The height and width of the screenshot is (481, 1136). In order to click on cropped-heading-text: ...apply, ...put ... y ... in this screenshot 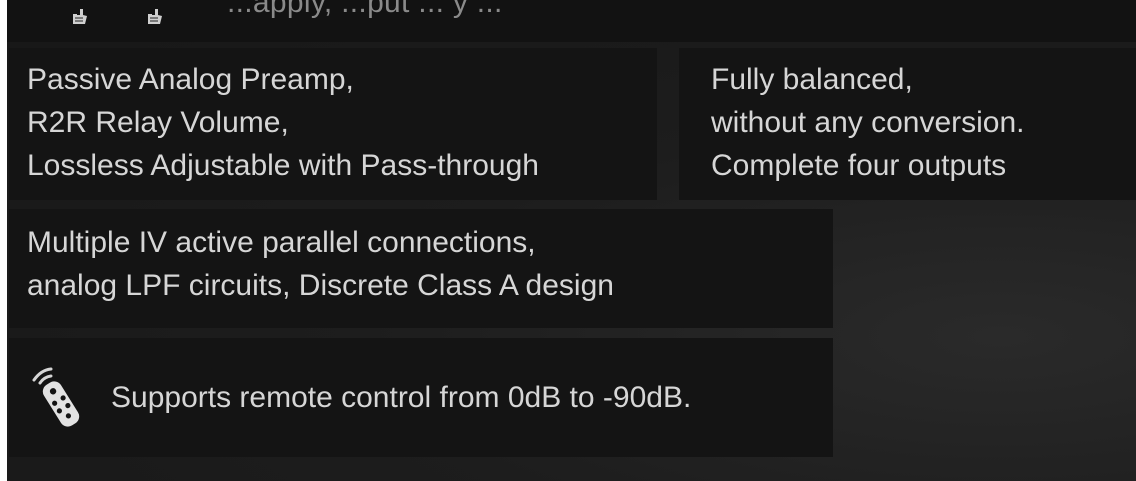, I will do `click(365, 9)`.